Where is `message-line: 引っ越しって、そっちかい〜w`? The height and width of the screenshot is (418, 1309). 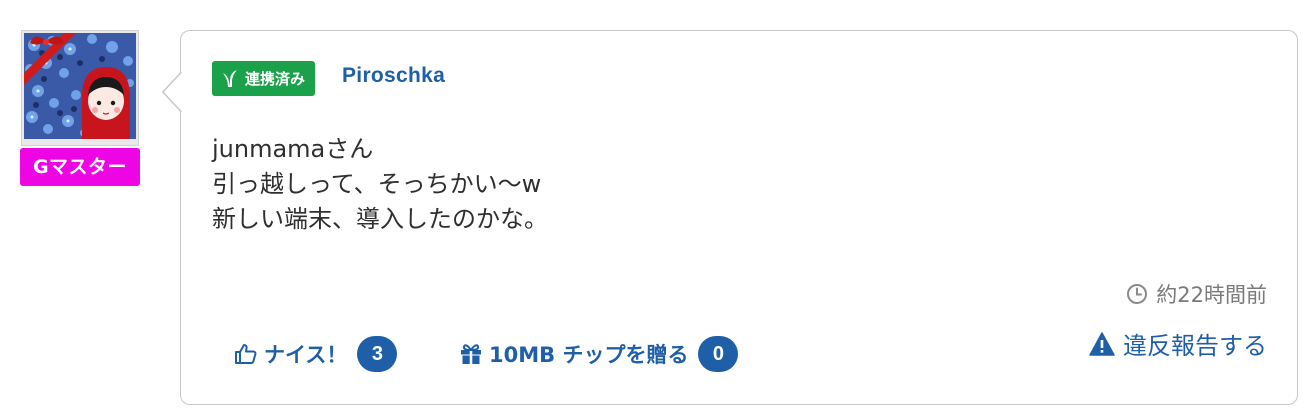 message-line: 引っ越しって、そっちかい〜w is located at coordinates (377, 184).